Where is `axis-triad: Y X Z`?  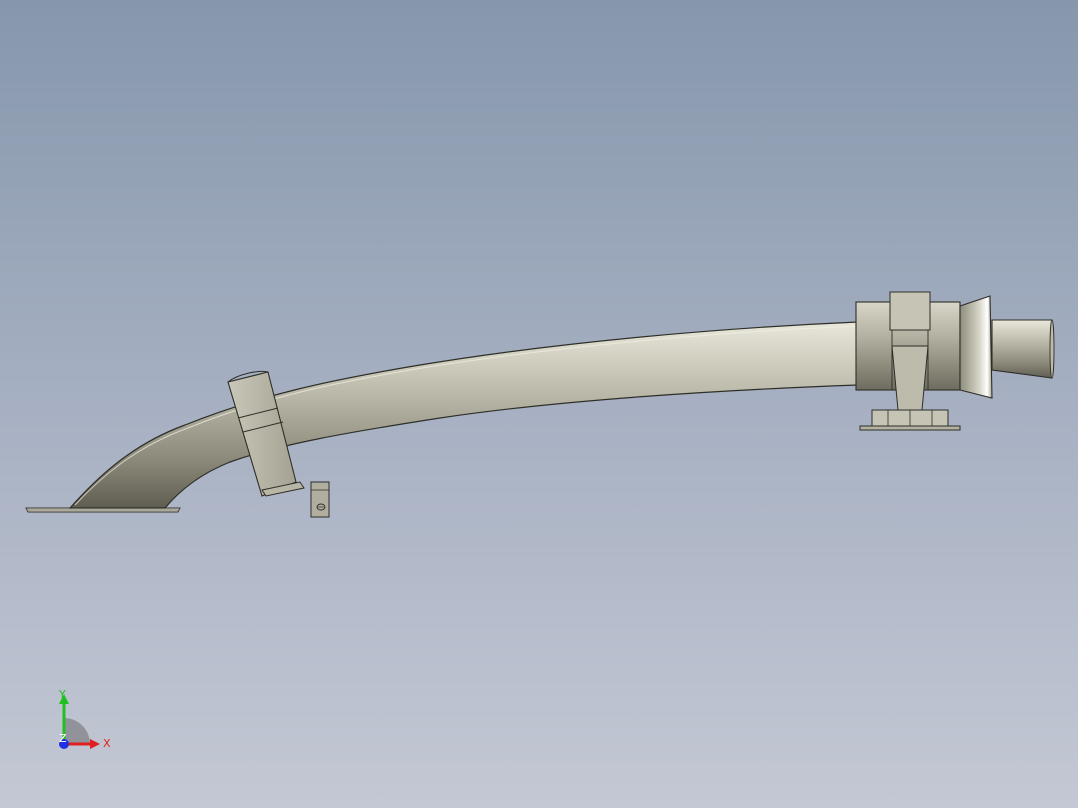
axis-triad: Y X Z is located at coordinates (84, 719).